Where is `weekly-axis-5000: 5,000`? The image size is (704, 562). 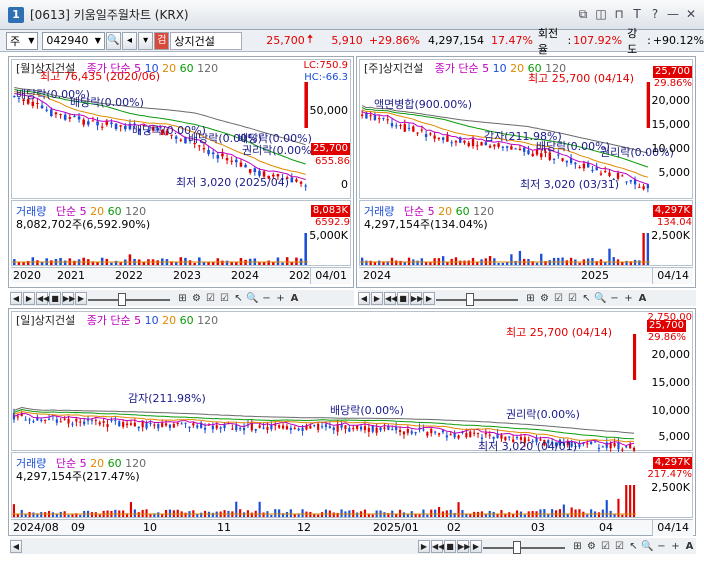
weekly-axis-5000: 5,000 is located at coordinates (674, 172).